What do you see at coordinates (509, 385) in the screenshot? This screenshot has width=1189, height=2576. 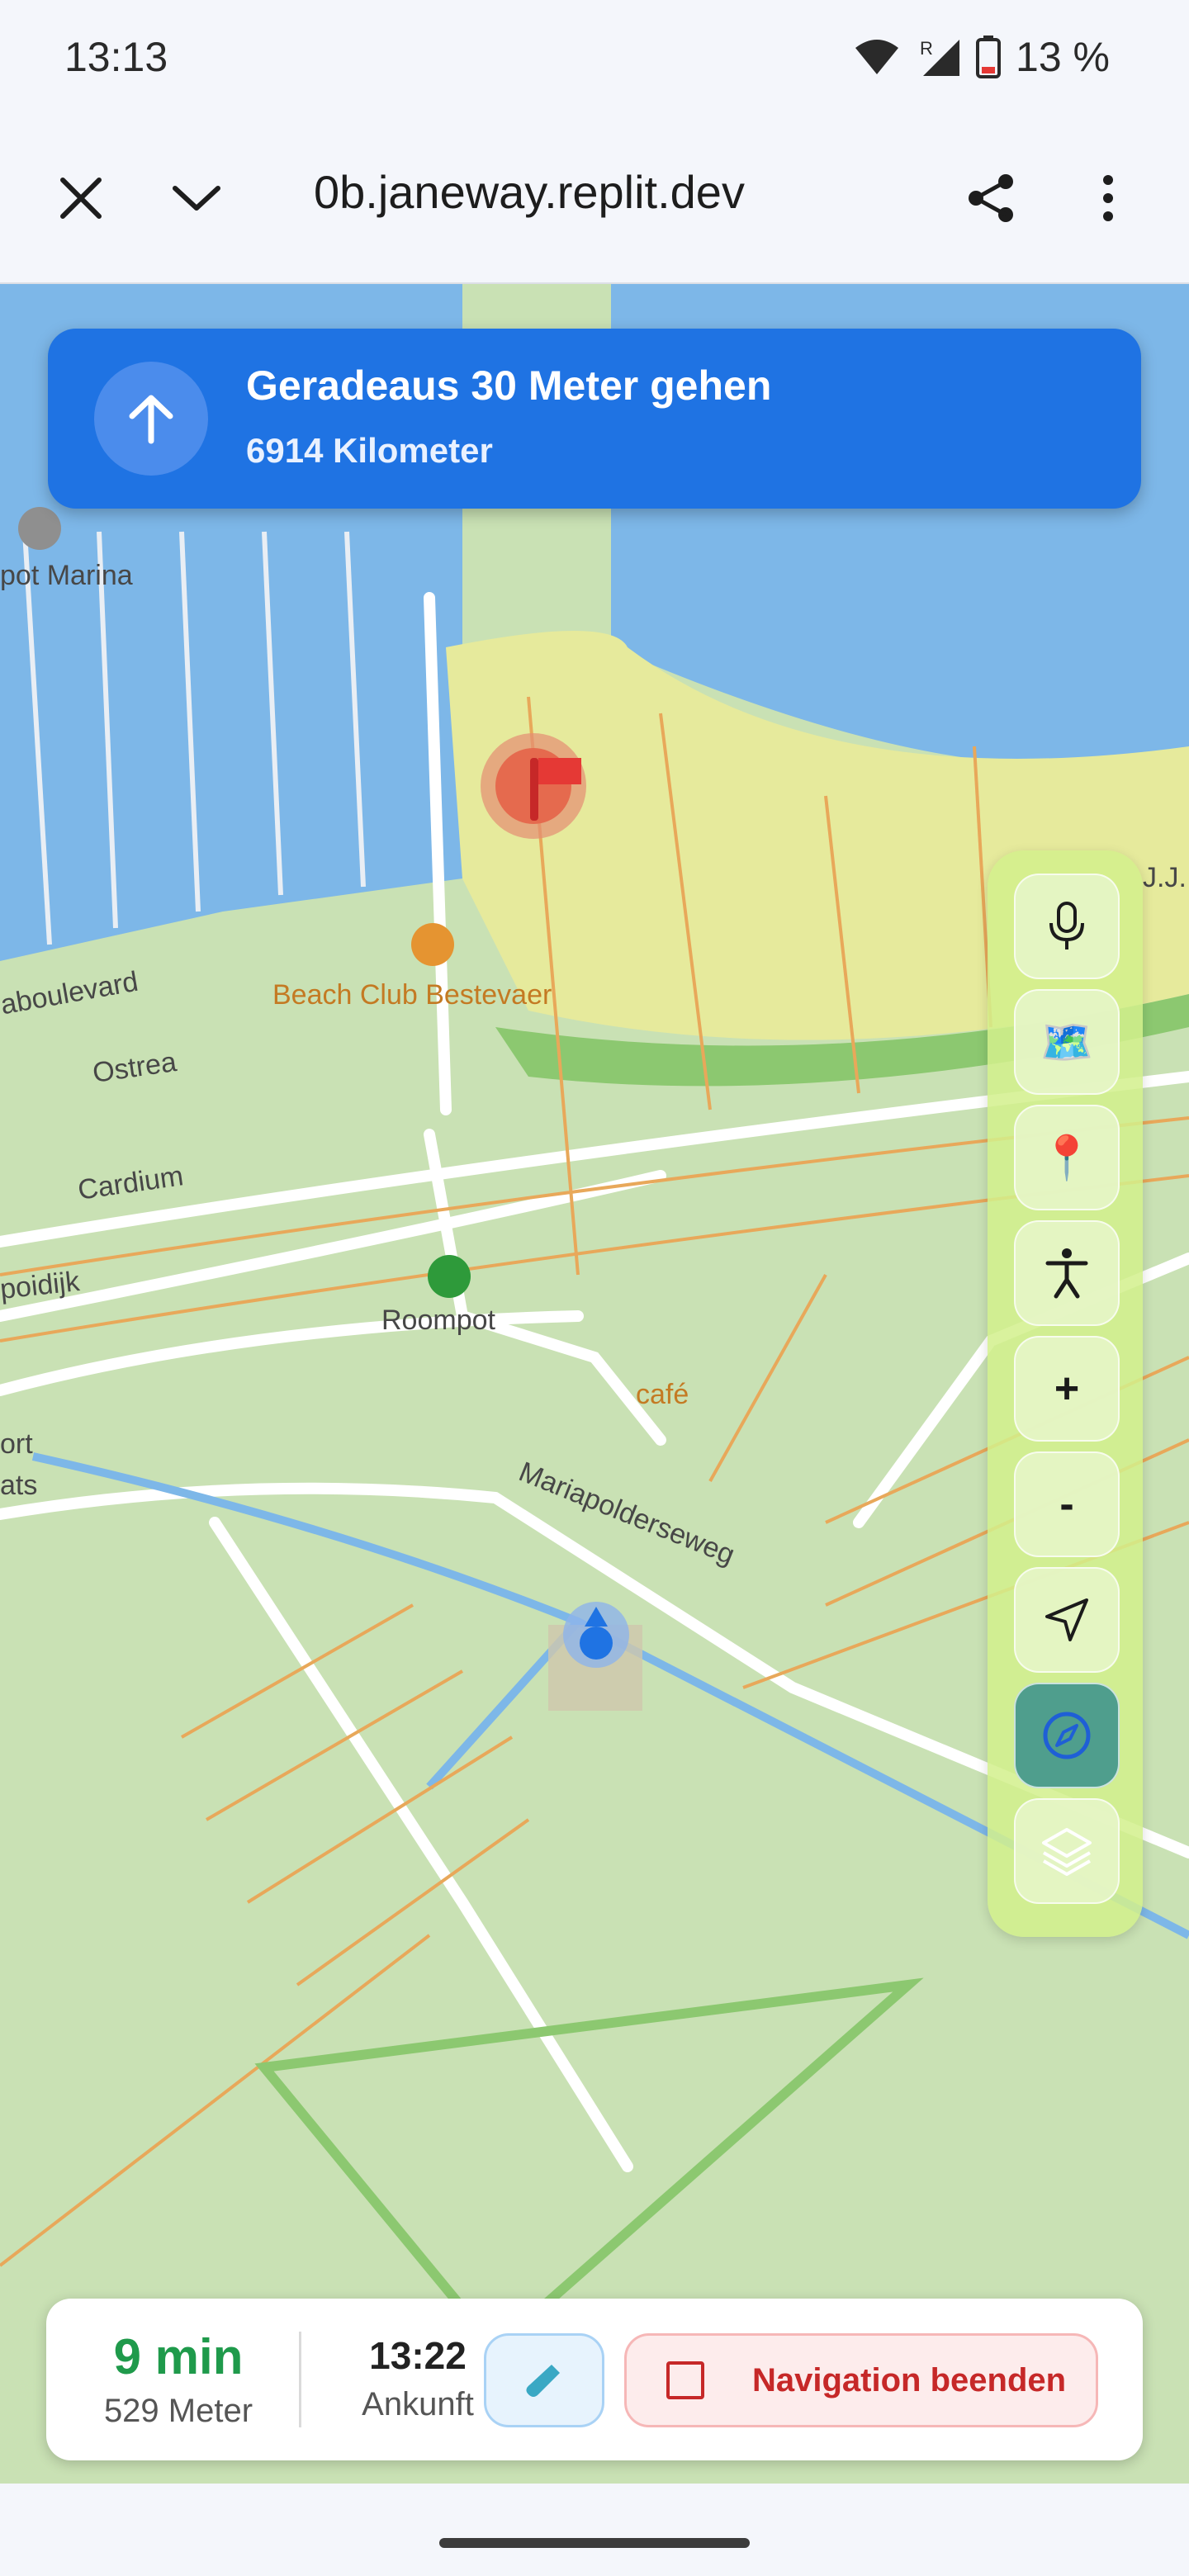 I see `instruction-text: Geradeaus 30 Meter gehen` at bounding box center [509, 385].